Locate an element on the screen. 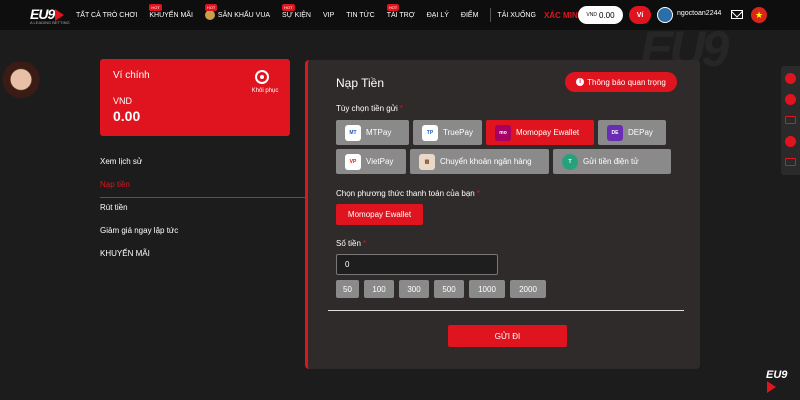 This screenshot has height=400, width=800. page-title: Nạp Tiền is located at coordinates (360, 83).